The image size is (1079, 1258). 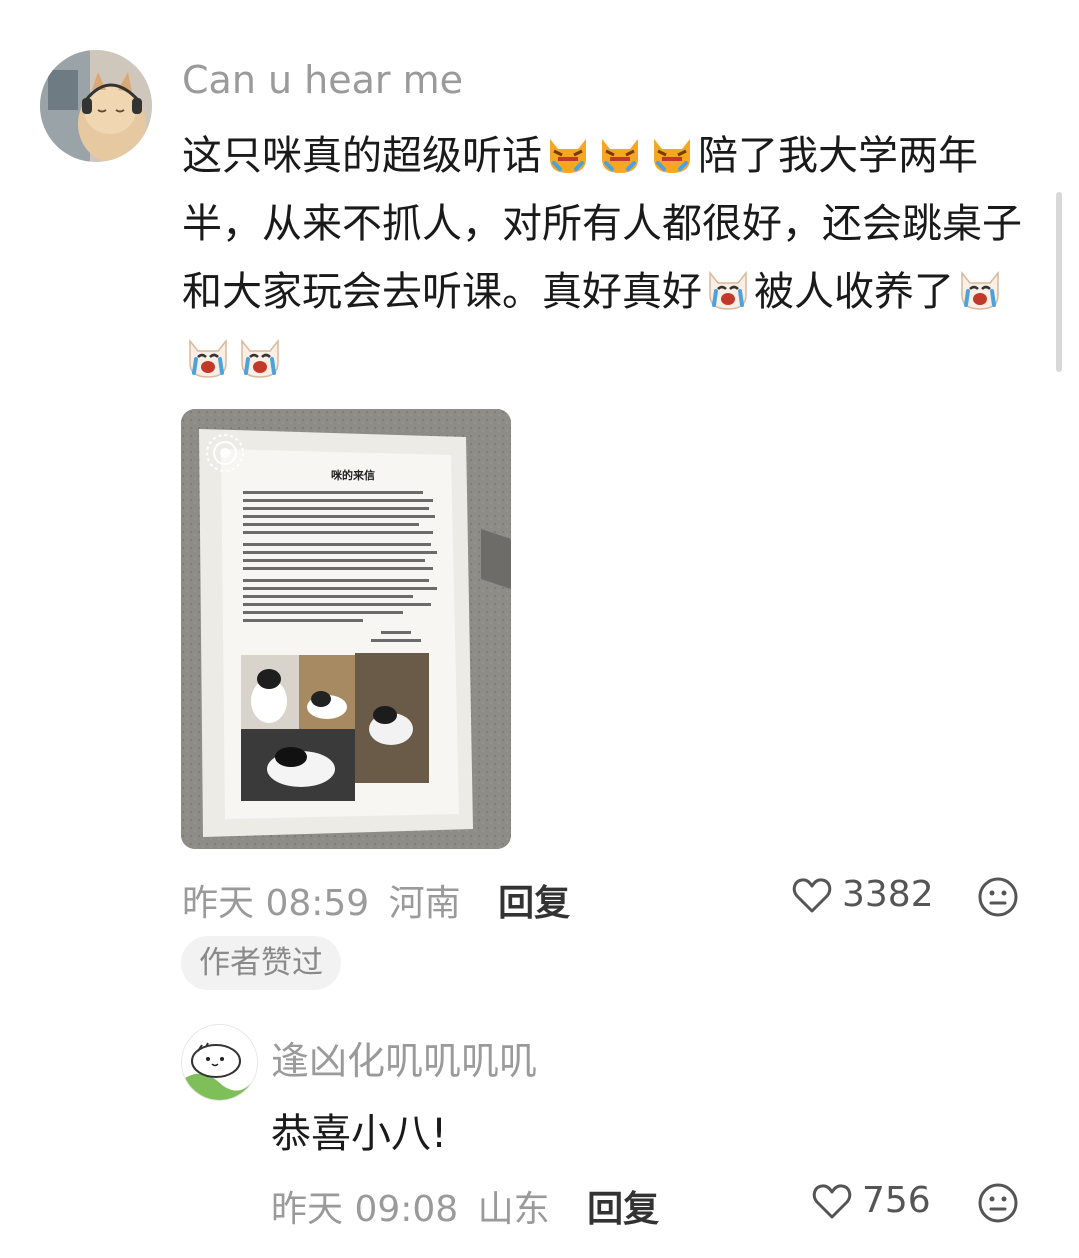 I want to click on comment-location: 河南, so click(x=424, y=903).